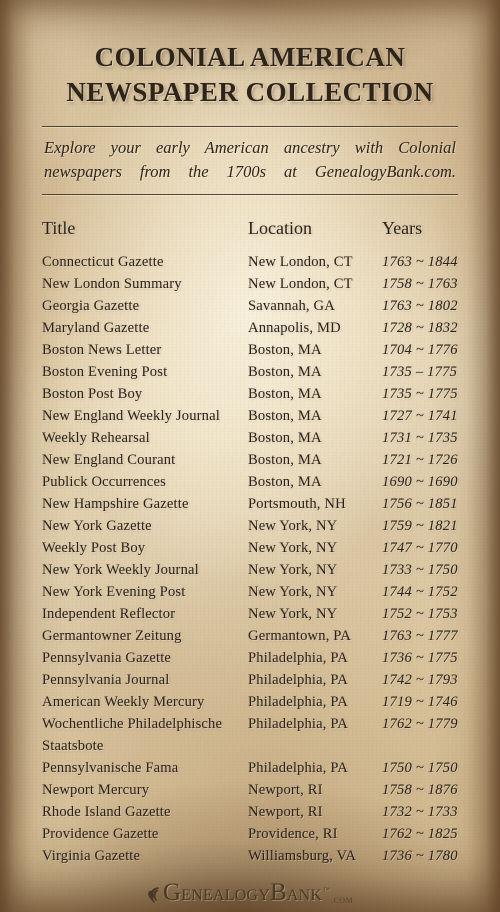 This screenshot has height=912, width=500. I want to click on cell-years: 1762 ~ 1779, so click(420, 723).